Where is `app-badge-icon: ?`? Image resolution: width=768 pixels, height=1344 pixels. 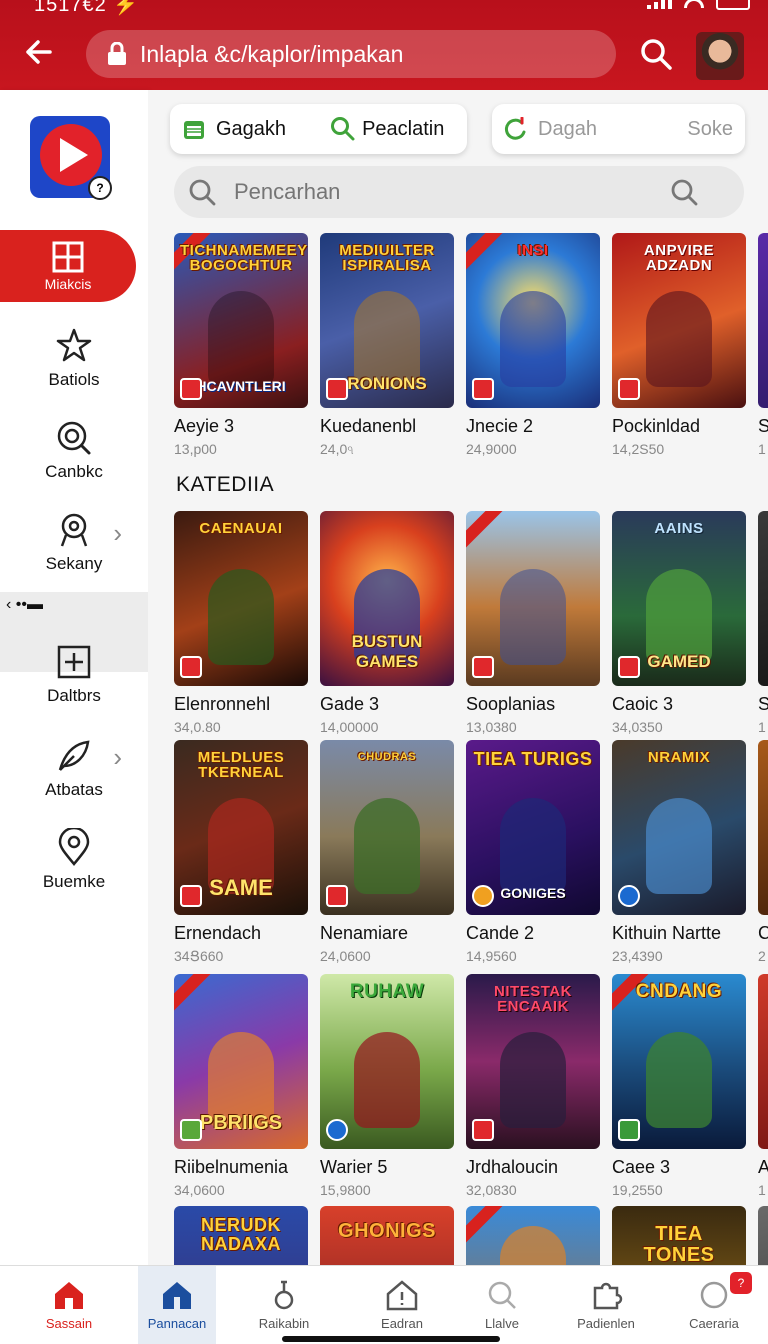
app-badge-icon: ? is located at coordinates (100, 188).